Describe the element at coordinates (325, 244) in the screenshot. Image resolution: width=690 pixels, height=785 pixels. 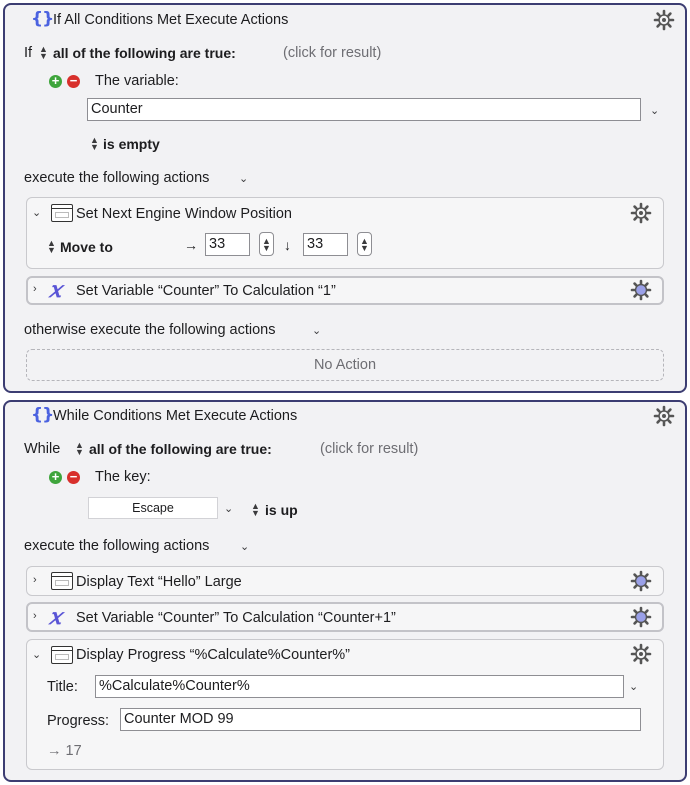
I see `move-y-field: 33` at that location.